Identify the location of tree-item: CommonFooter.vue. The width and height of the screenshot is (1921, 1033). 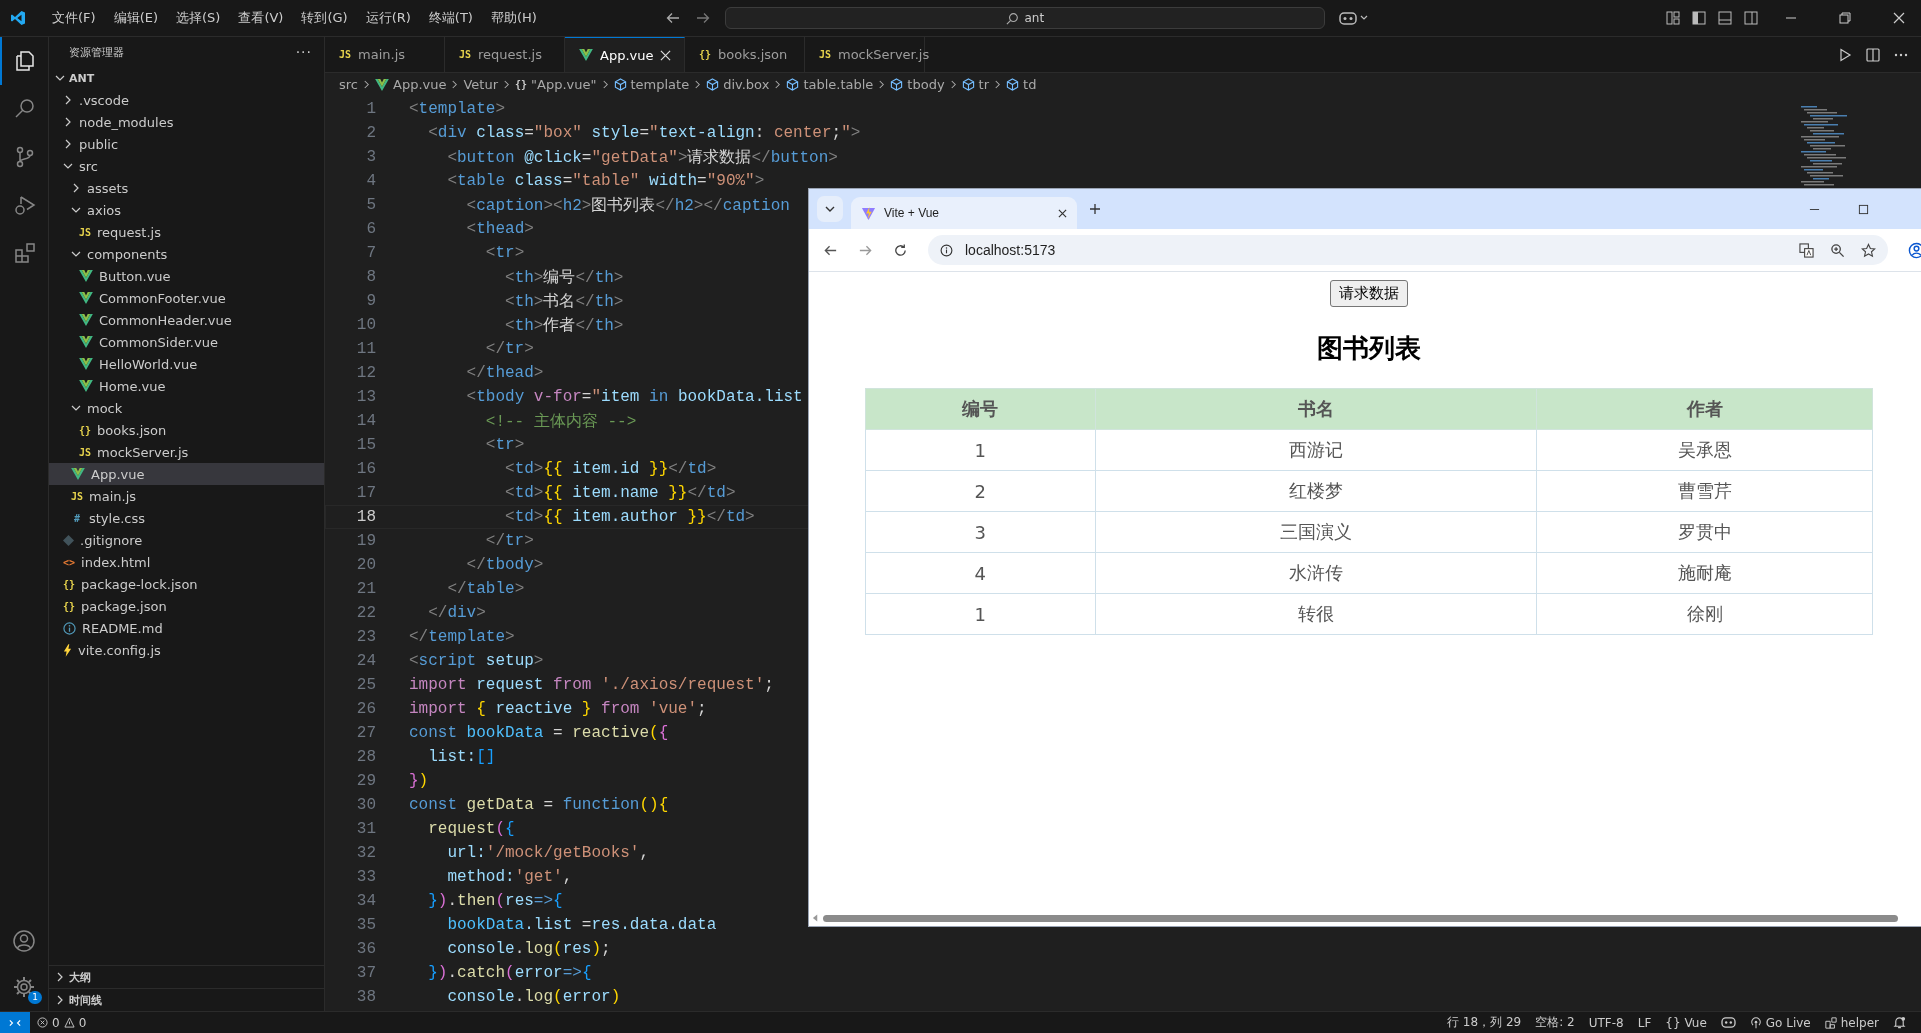
(186, 298).